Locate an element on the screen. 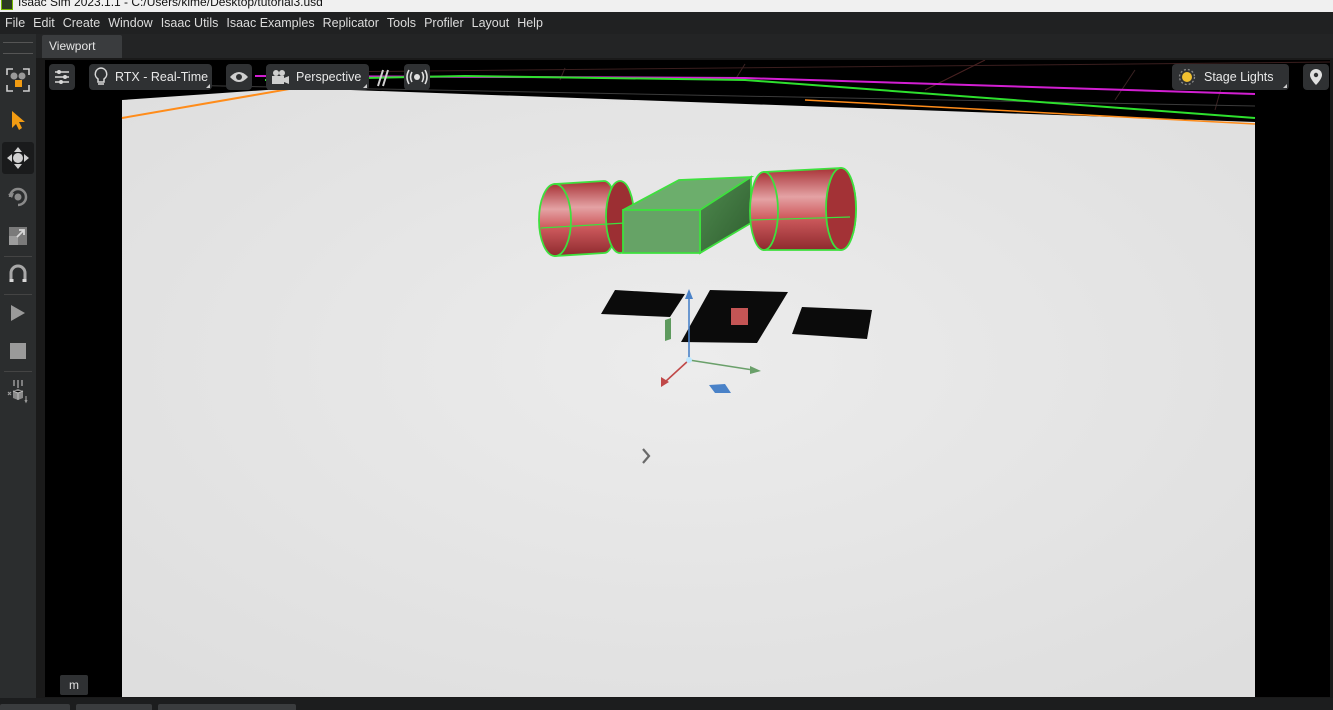  bottom-panel-tabs is located at coordinates (666, 704).